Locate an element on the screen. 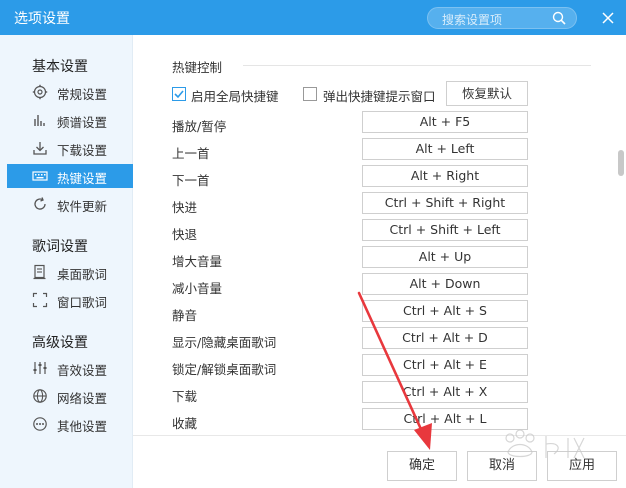 Image resolution: width=626 pixels, height=488 pixels. hotkey-label-favorite: 收藏 is located at coordinates (185, 423).